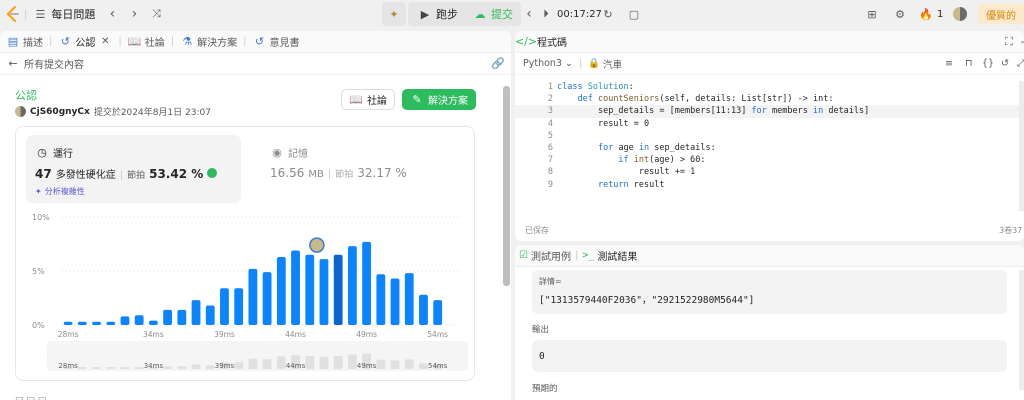 Image resolution: width=1024 pixels, height=400 pixels. Describe the element at coordinates (769, 172) in the screenshot. I see `code-line: 8 result += 1` at that location.